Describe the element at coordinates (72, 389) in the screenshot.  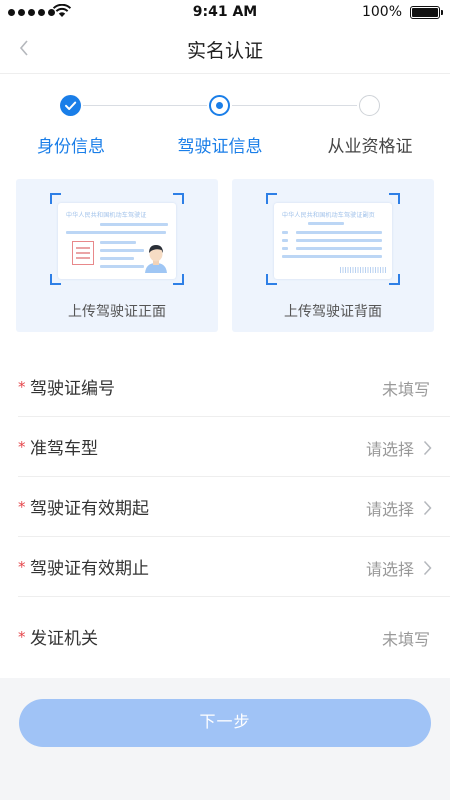
I see `form-label: 驾驶证编号` at that location.